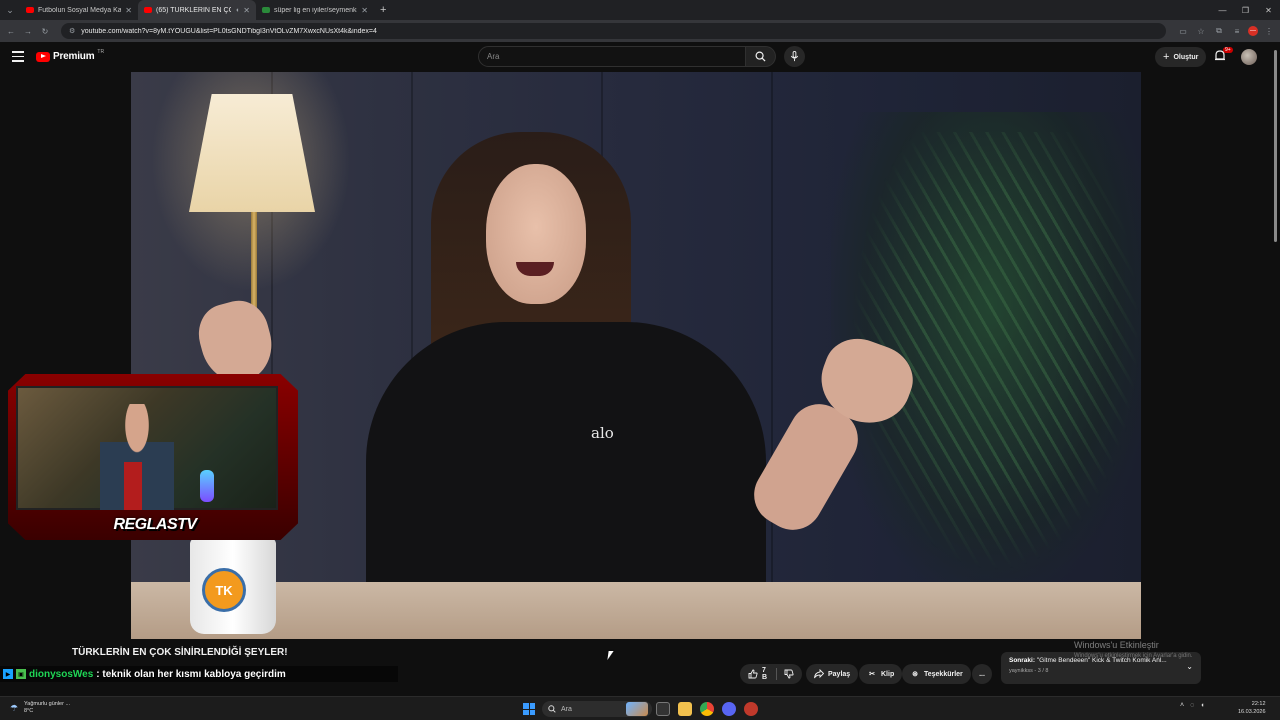 The height and width of the screenshot is (720, 1280). Describe the element at coordinates (529, 709) in the screenshot. I see `start-button-icon` at that location.